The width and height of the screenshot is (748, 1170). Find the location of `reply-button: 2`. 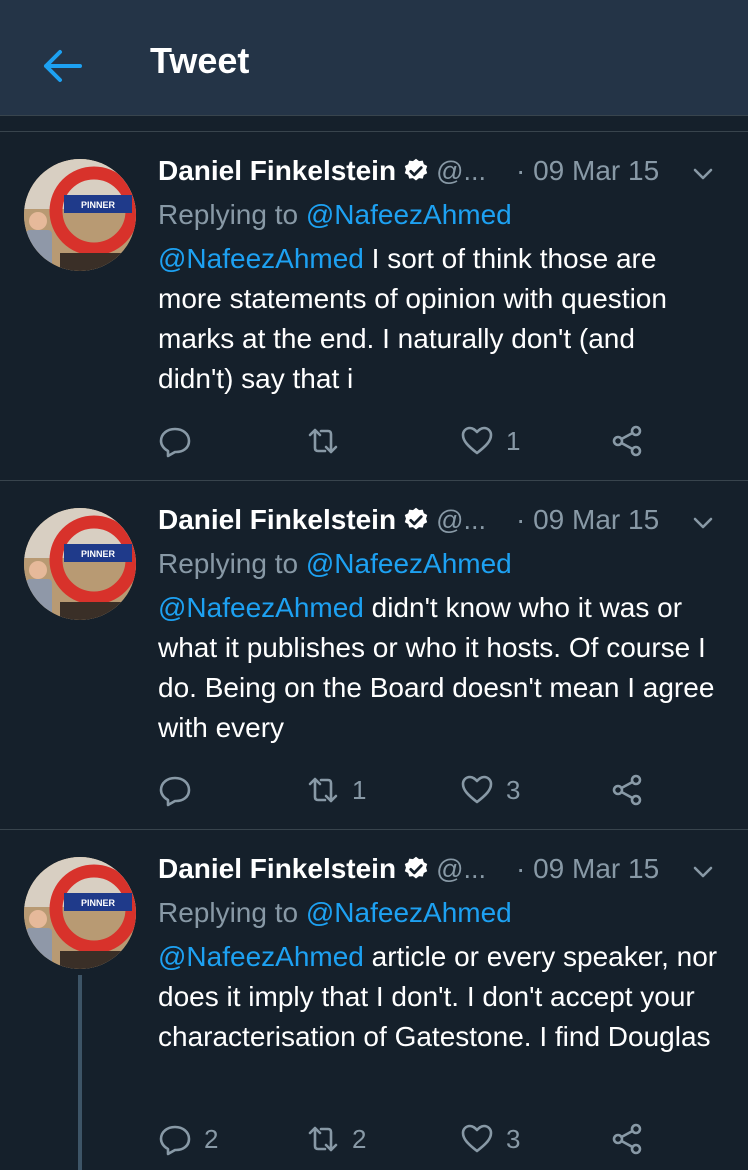

reply-button: 2 is located at coordinates (188, 1139).